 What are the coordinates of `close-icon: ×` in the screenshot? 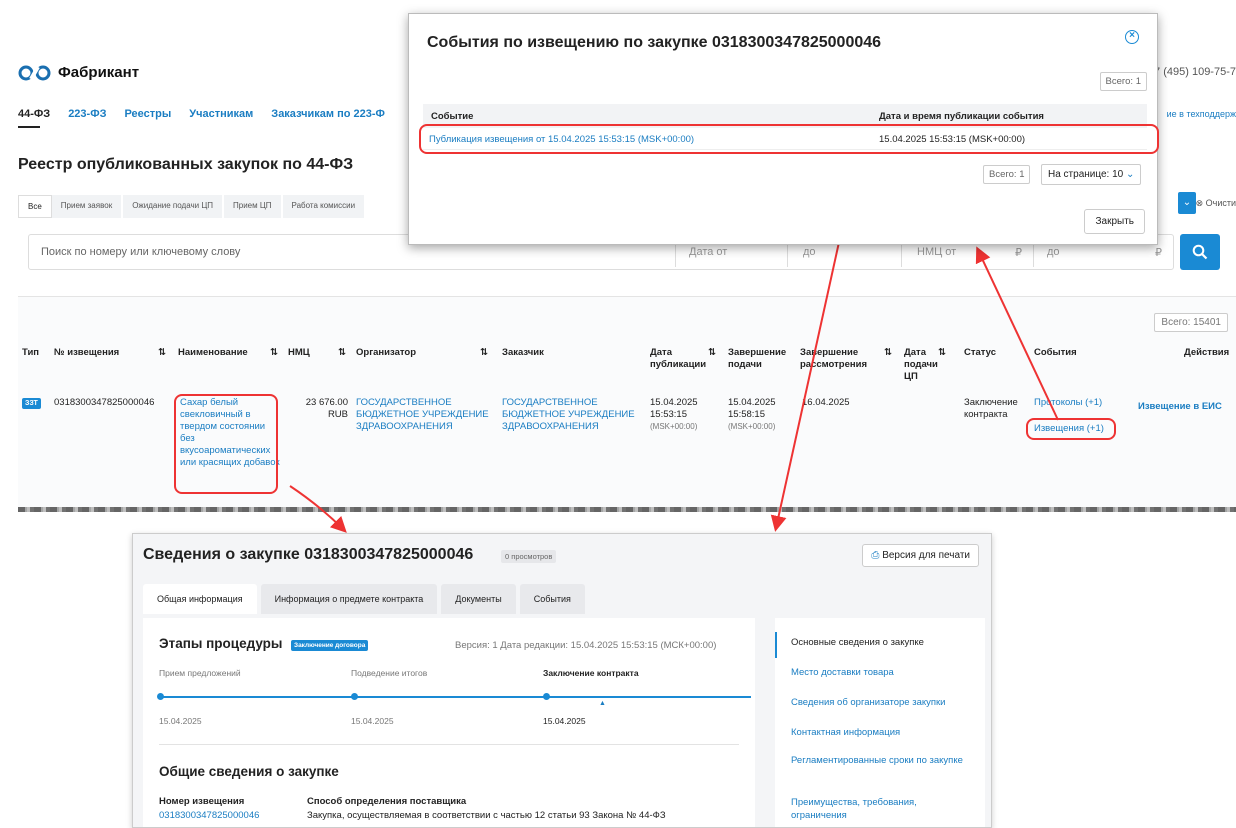 It's located at (1132, 37).